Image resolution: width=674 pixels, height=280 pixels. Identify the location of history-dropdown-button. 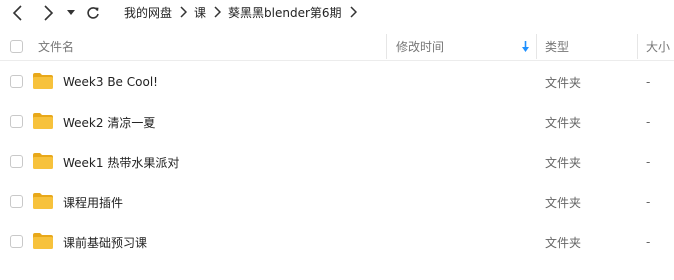
(71, 13).